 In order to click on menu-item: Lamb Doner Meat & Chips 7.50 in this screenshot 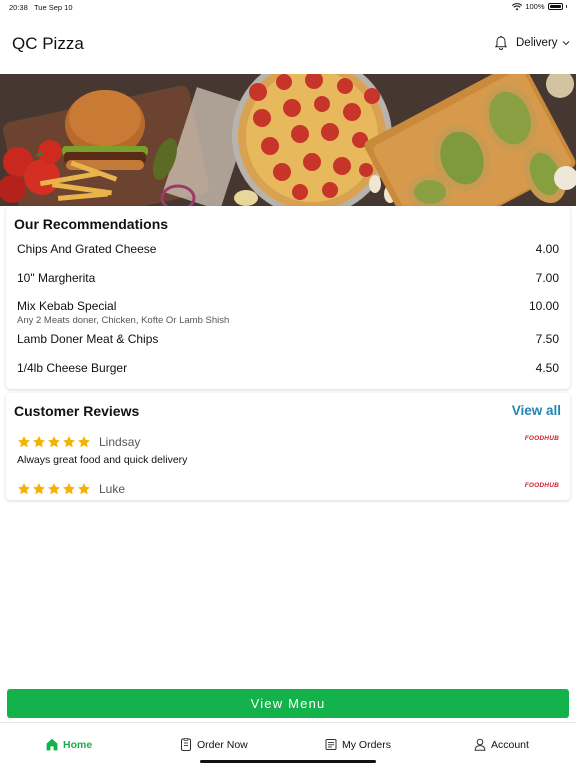, I will do `click(288, 339)`.